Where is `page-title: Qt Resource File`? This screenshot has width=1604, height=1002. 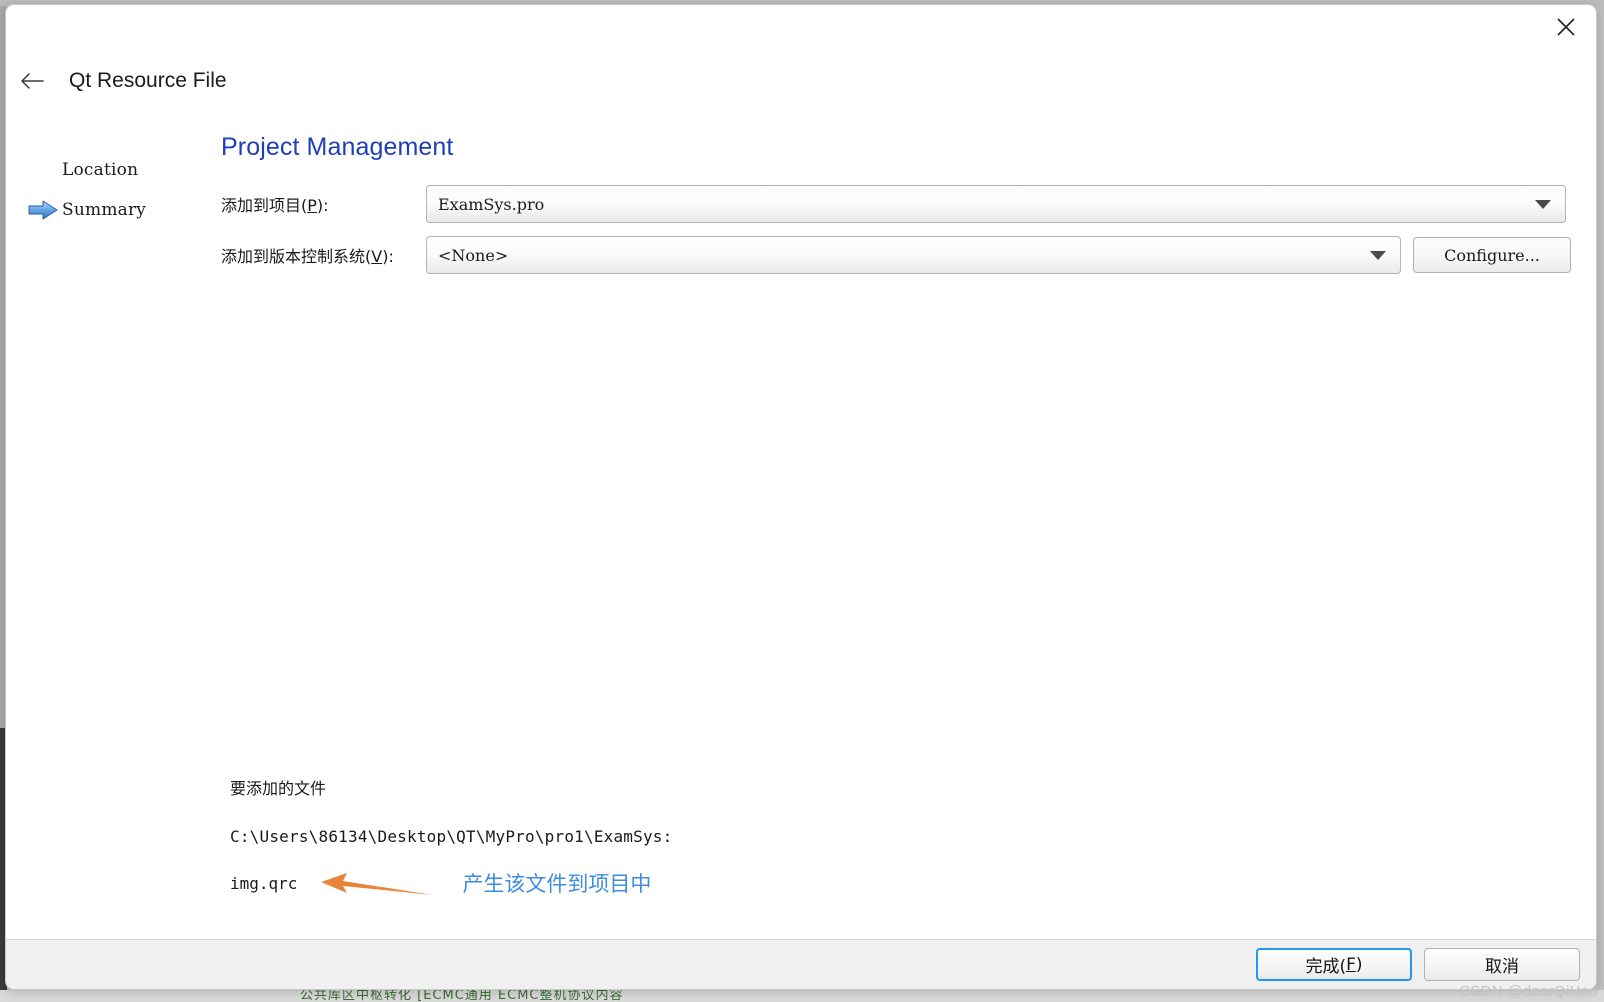
page-title: Qt Resource File is located at coordinates (148, 80).